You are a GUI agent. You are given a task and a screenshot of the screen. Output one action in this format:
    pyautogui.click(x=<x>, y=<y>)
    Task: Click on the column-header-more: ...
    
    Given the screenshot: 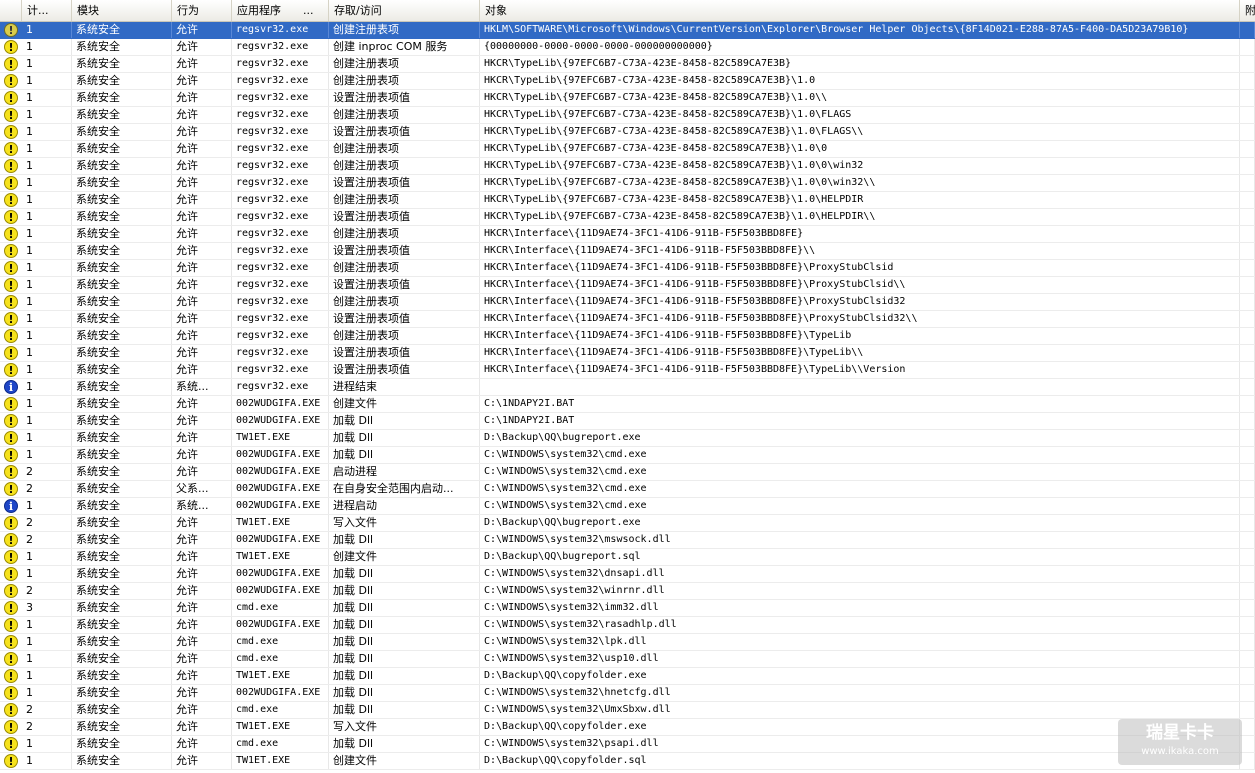 What is the action you would take?
    pyautogui.click(x=313, y=10)
    